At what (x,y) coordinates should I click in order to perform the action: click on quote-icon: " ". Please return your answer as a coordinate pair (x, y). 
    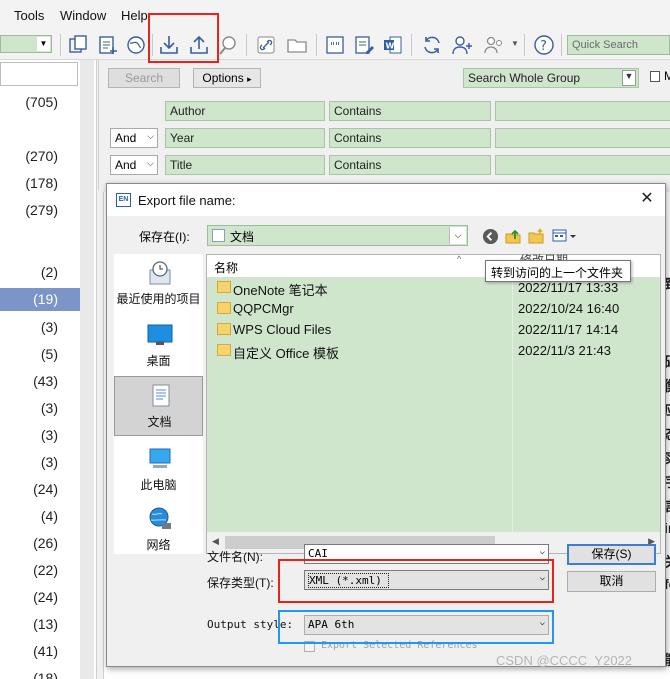
    Looking at the image, I should click on (335, 45).